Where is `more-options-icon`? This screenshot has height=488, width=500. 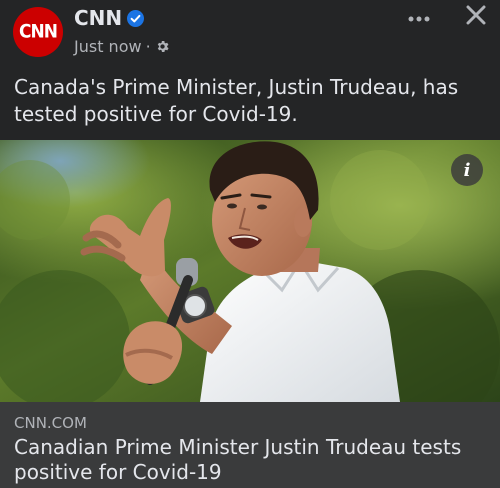
more-options-icon is located at coordinates (419, 17).